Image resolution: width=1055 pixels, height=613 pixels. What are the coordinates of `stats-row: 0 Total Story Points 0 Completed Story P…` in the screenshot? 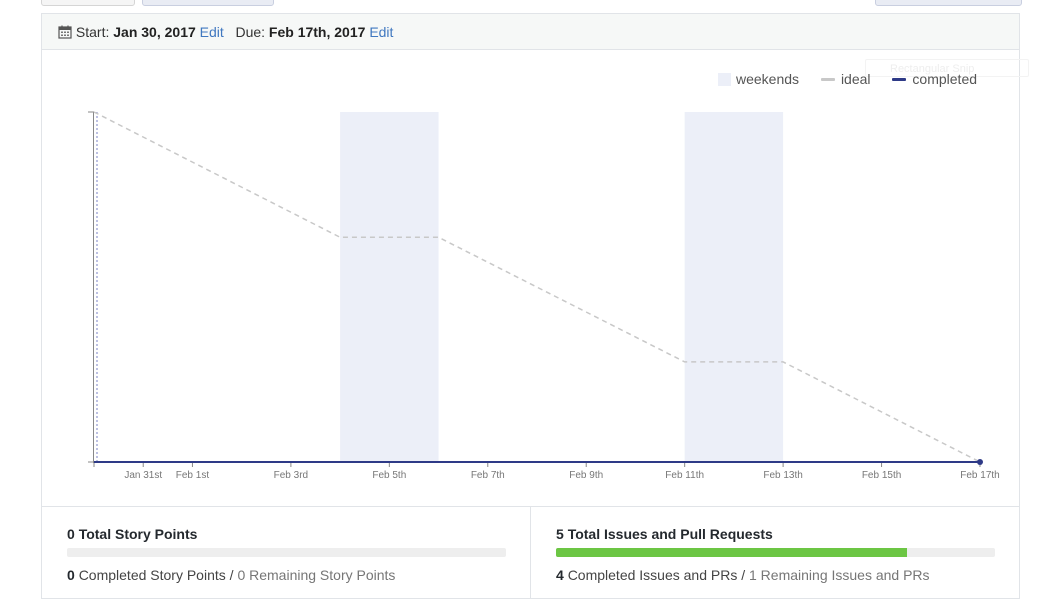 It's located at (530, 552).